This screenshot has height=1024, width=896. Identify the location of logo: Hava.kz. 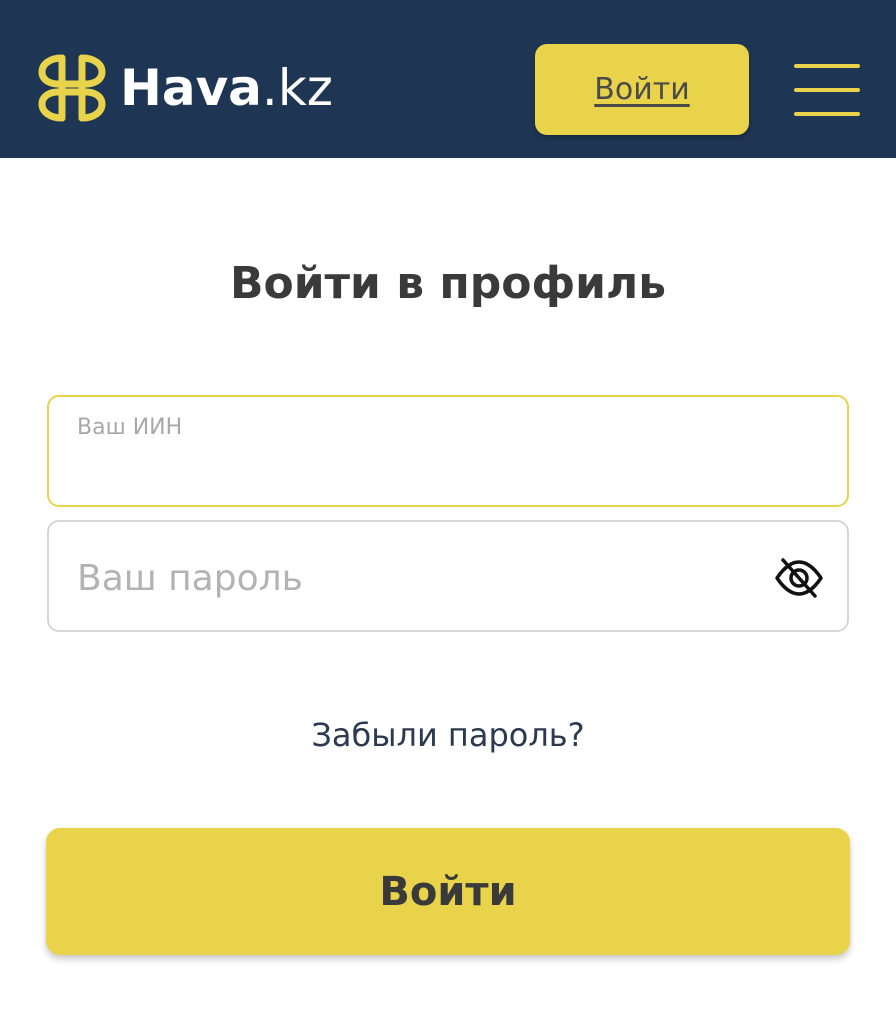
(184, 88).